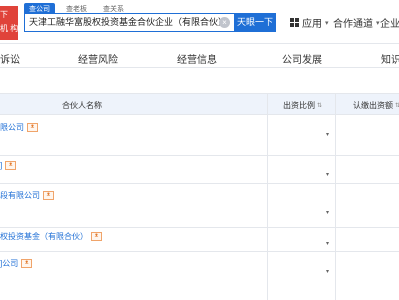 Image resolution: width=399 pixels, height=300 pixels. I want to click on partner-name-link: ]公司 ᴥ, so click(16, 263).